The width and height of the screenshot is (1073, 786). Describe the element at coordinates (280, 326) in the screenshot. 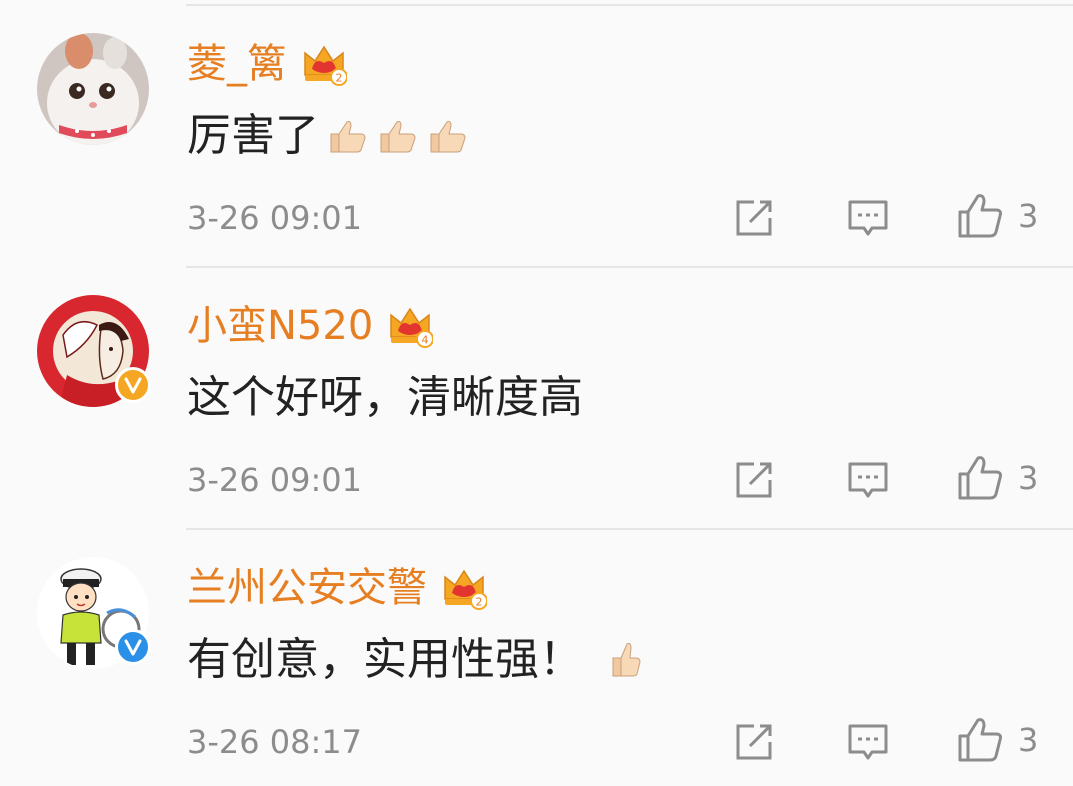

I see `username: 小蛮N520` at that location.